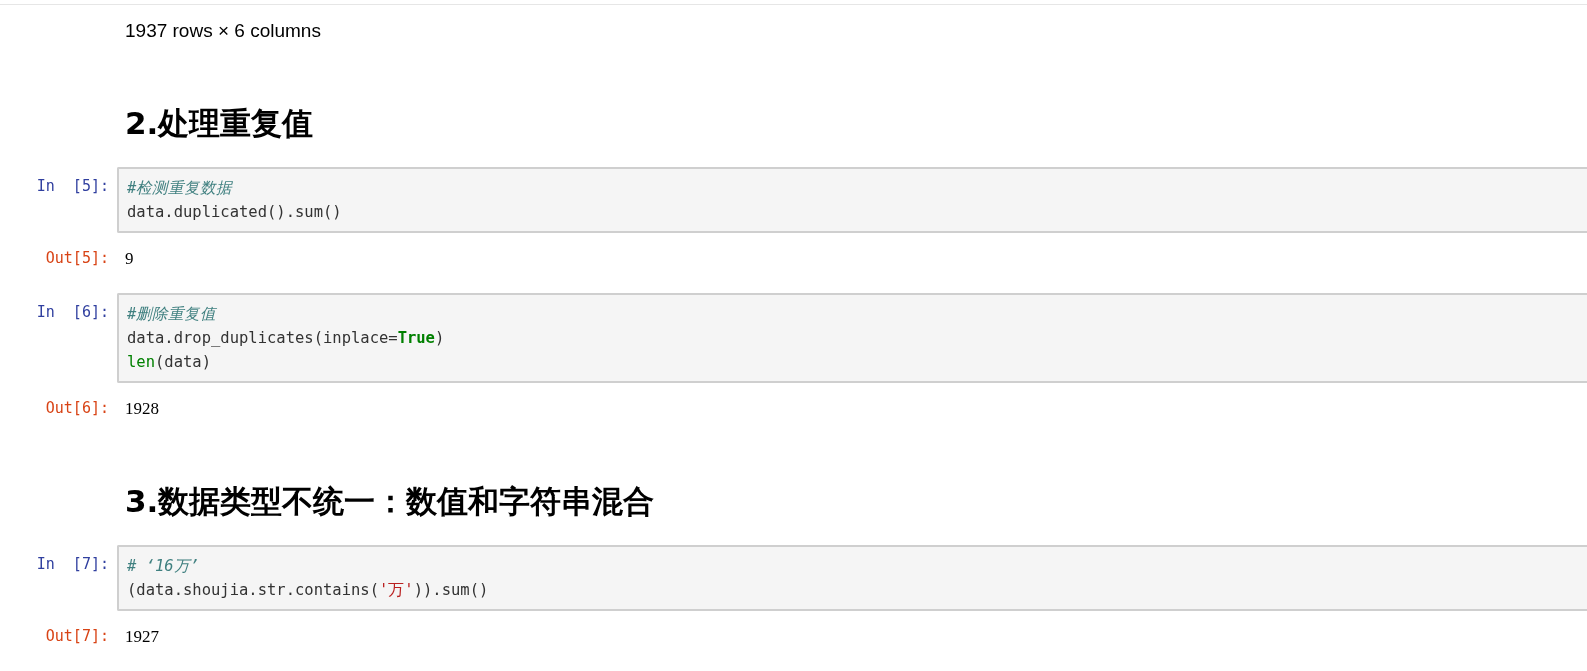  Describe the element at coordinates (852, 200) in the screenshot. I see `code-cell: #检测重复数据 data.duplicated().sum()` at that location.